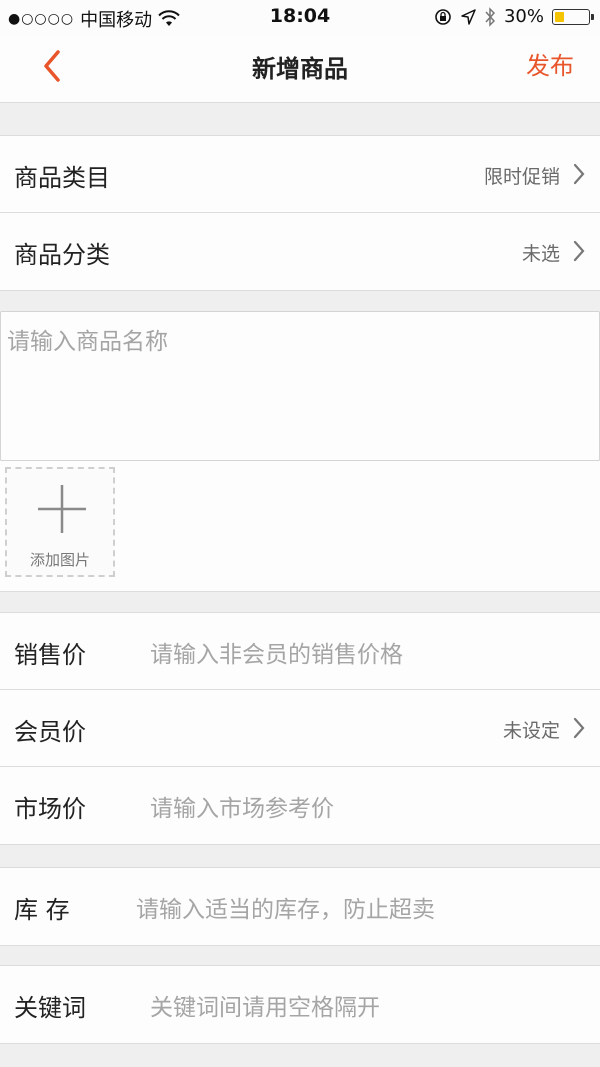 This screenshot has height=1067, width=600. I want to click on keywords-row: 关键词 关键词间请用空格隔开, so click(300, 1004).